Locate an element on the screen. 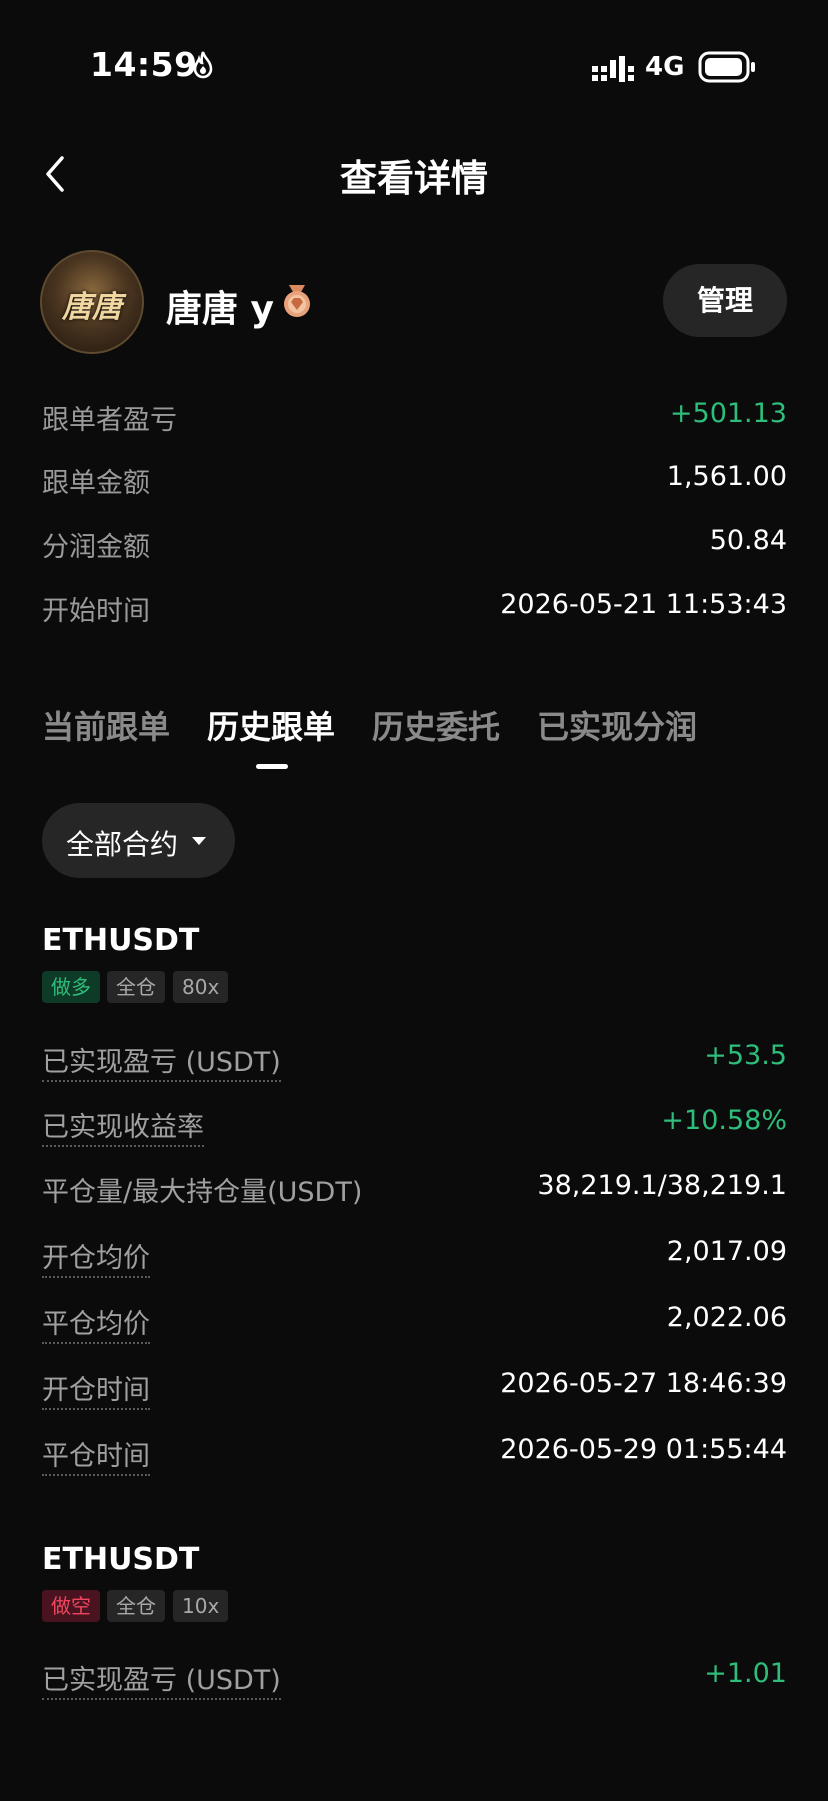 This screenshot has height=1801, width=828. battery-icon is located at coordinates (726, 67).